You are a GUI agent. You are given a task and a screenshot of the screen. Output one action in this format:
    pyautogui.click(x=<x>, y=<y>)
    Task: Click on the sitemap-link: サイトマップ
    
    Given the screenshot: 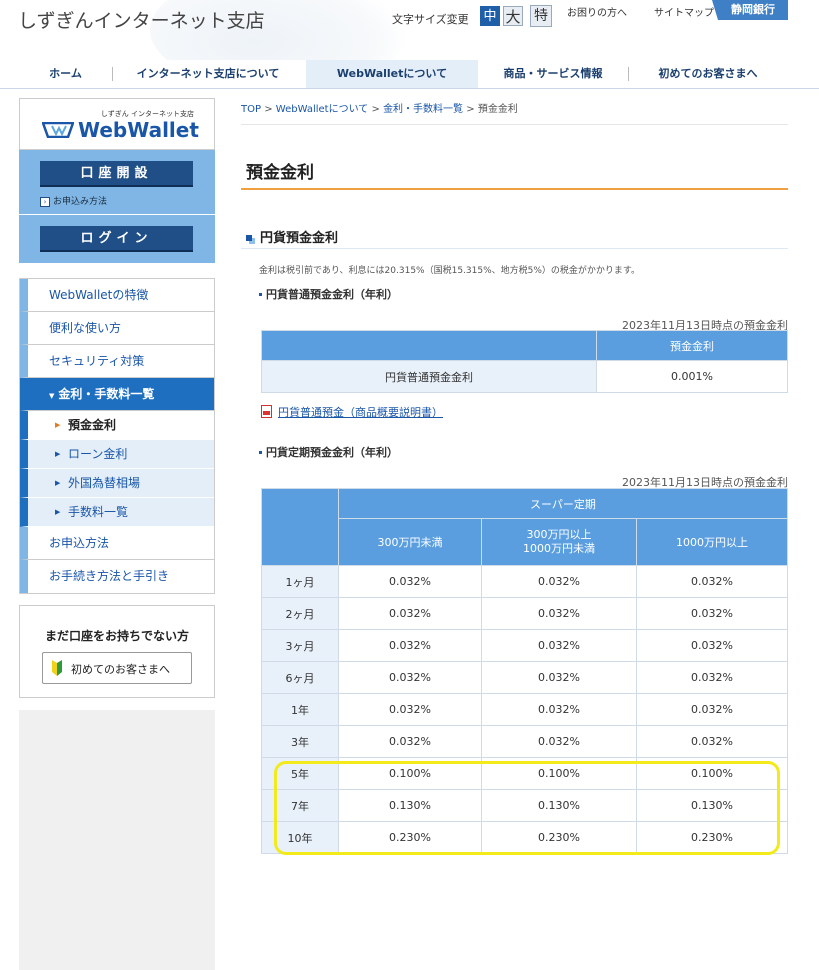 What is the action you would take?
    pyautogui.click(x=684, y=11)
    